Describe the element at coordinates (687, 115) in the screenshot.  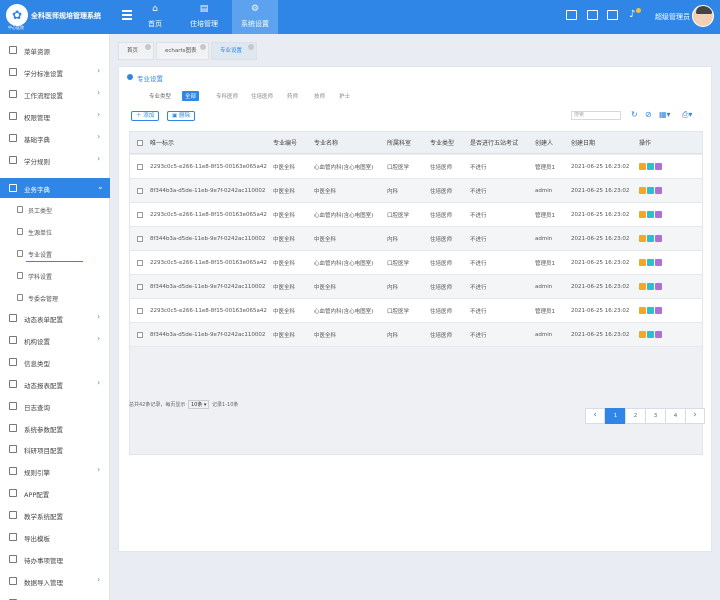
I see `print-icon: ⎙▾` at that location.